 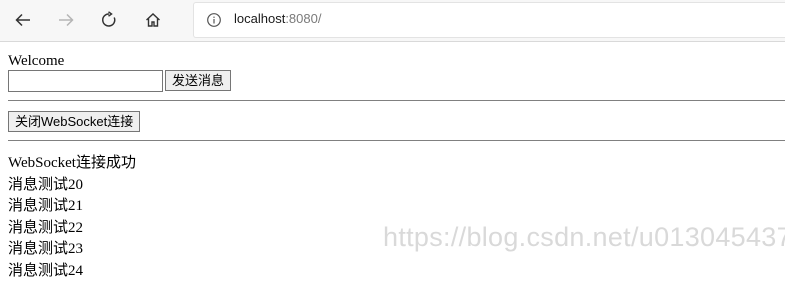 I want to click on watermark: https://blog.csdn.net/u013045437, so click(x=584, y=237).